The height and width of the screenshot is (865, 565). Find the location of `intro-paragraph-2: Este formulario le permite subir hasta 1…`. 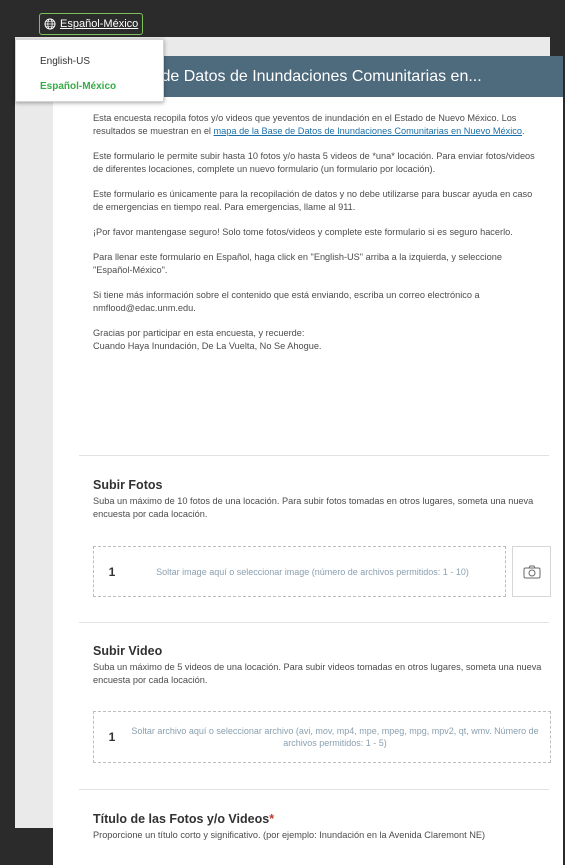

intro-paragraph-2: Este formulario le permite subir hasta 1… is located at coordinates (314, 162).